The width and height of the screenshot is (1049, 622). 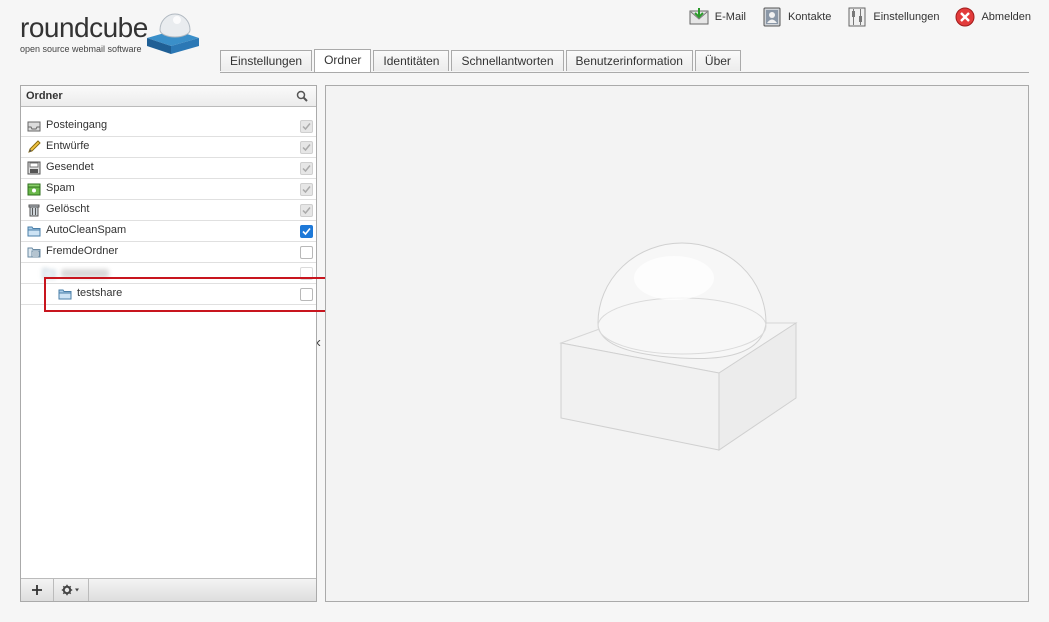 I want to click on add-folder-button, so click(x=37, y=590).